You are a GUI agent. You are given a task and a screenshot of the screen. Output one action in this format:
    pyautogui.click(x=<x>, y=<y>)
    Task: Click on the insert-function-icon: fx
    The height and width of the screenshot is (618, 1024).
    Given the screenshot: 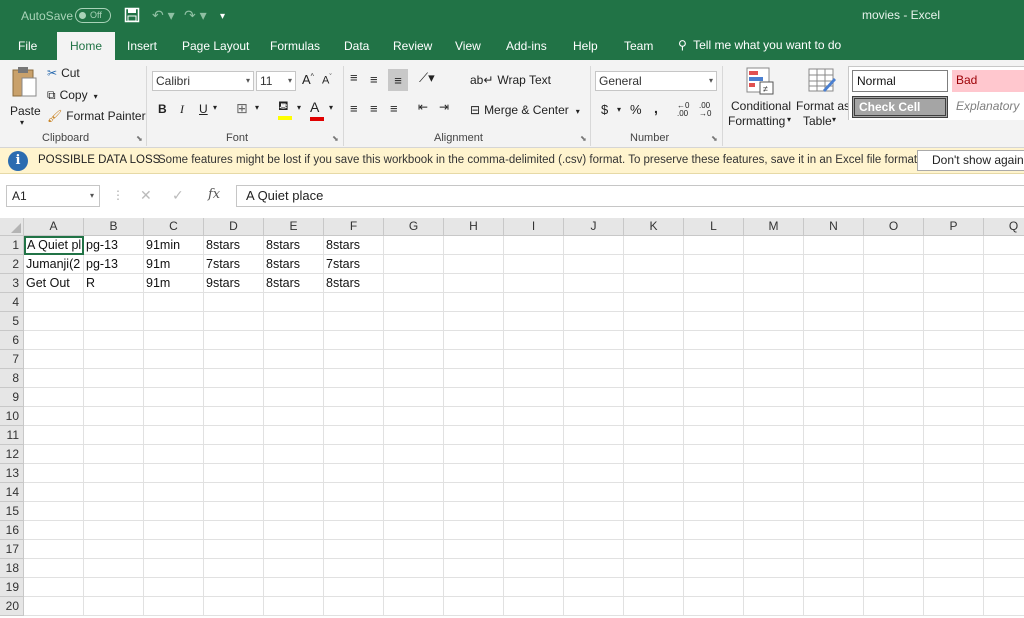 What is the action you would take?
    pyautogui.click(x=214, y=194)
    